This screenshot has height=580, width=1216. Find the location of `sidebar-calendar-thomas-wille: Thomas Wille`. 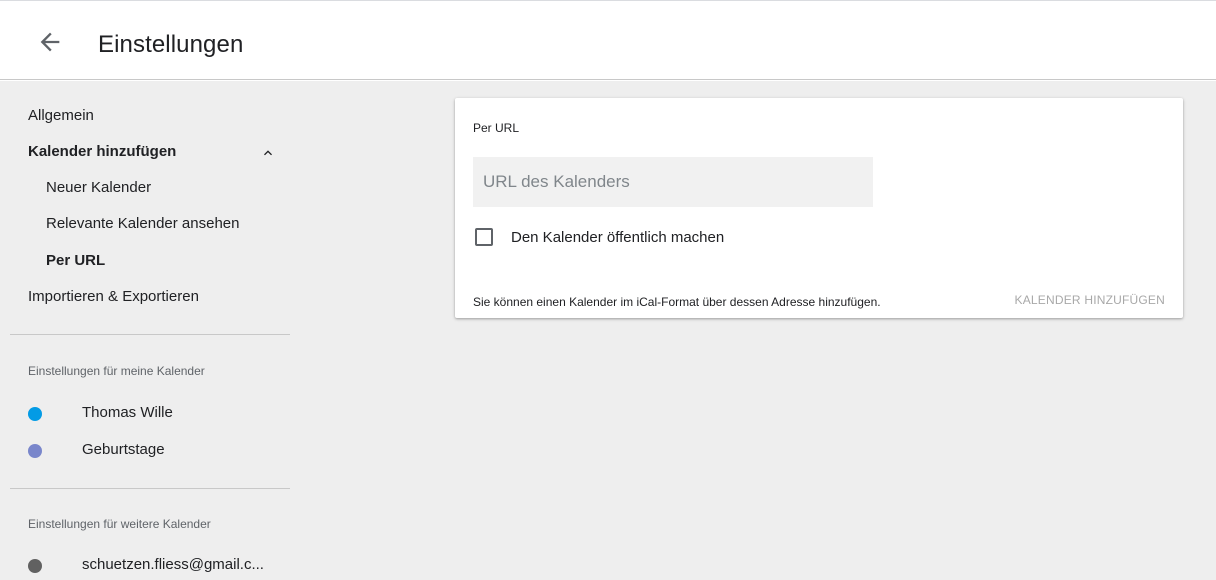

sidebar-calendar-thomas-wille: Thomas Wille is located at coordinates (127, 412).